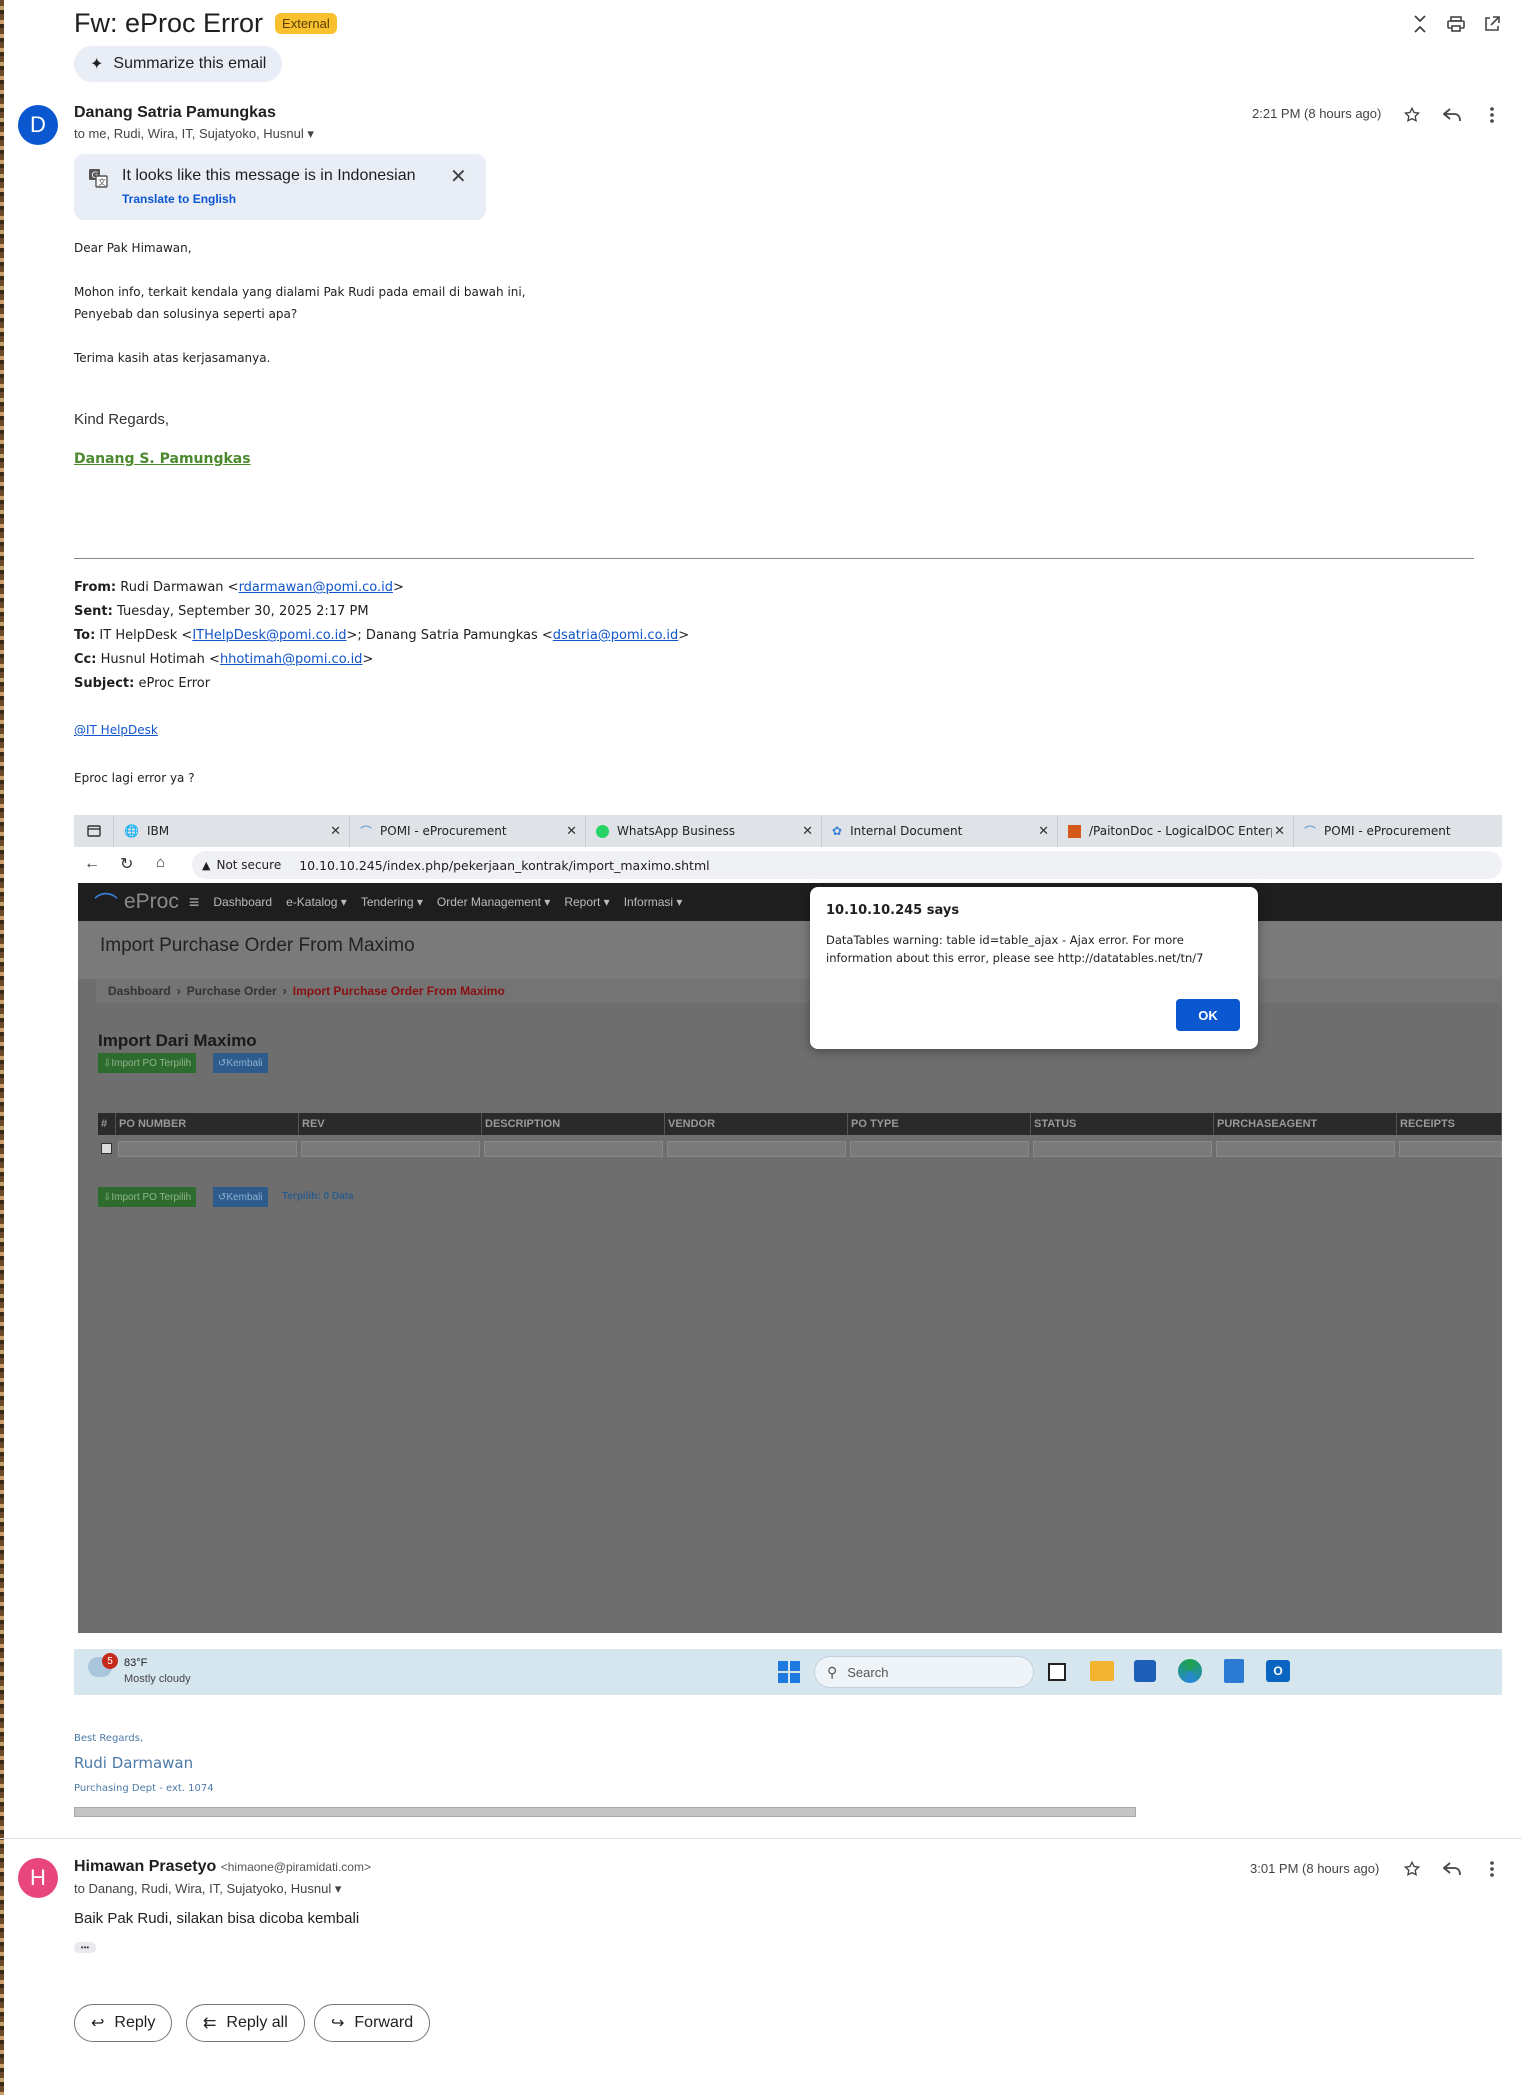  What do you see at coordinates (1305, 1124) in the screenshot?
I see `column-header: PURCHASEAGENT` at bounding box center [1305, 1124].